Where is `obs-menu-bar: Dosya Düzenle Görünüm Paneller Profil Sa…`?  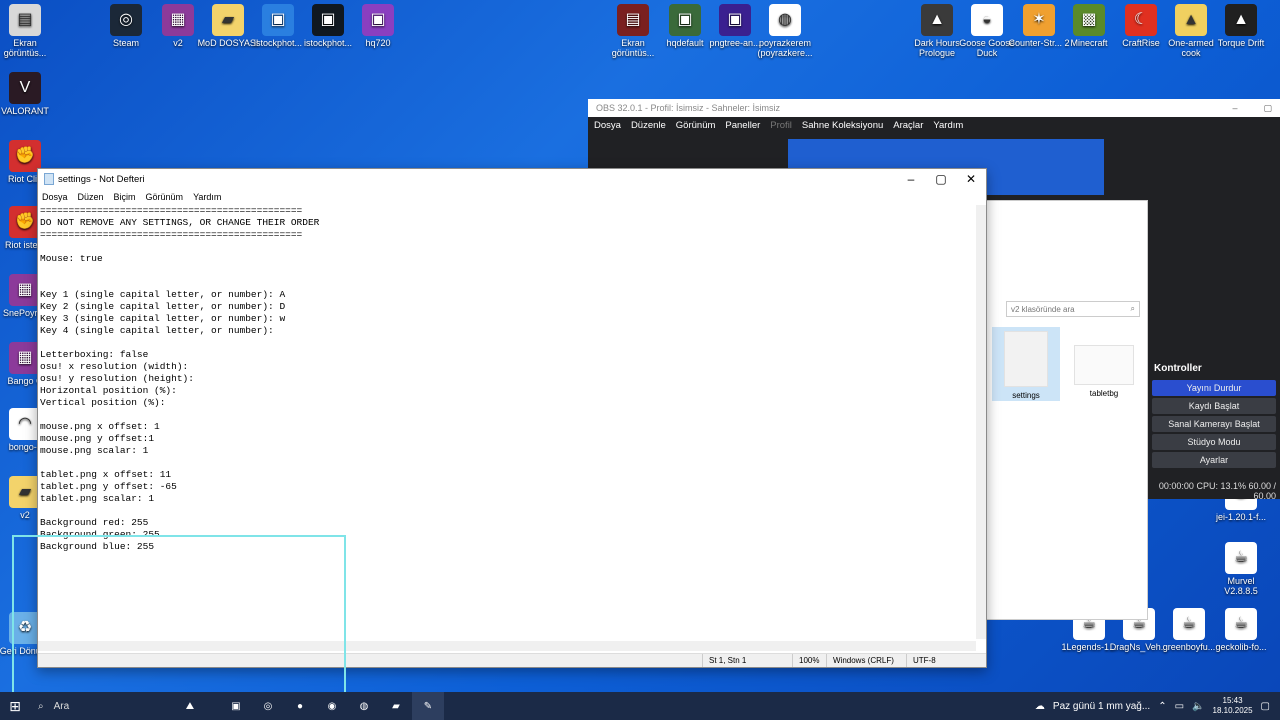 obs-menu-bar: Dosya Düzenle Görünüm Paneller Profil Sa… is located at coordinates (934, 125).